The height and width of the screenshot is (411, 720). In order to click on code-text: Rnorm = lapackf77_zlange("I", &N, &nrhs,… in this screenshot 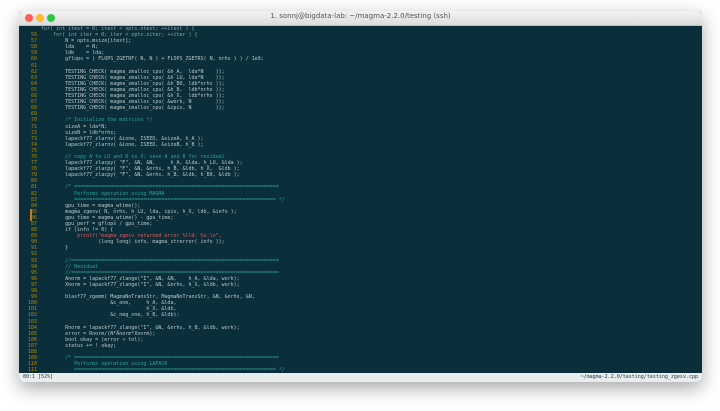, I will do `click(140, 327)`.